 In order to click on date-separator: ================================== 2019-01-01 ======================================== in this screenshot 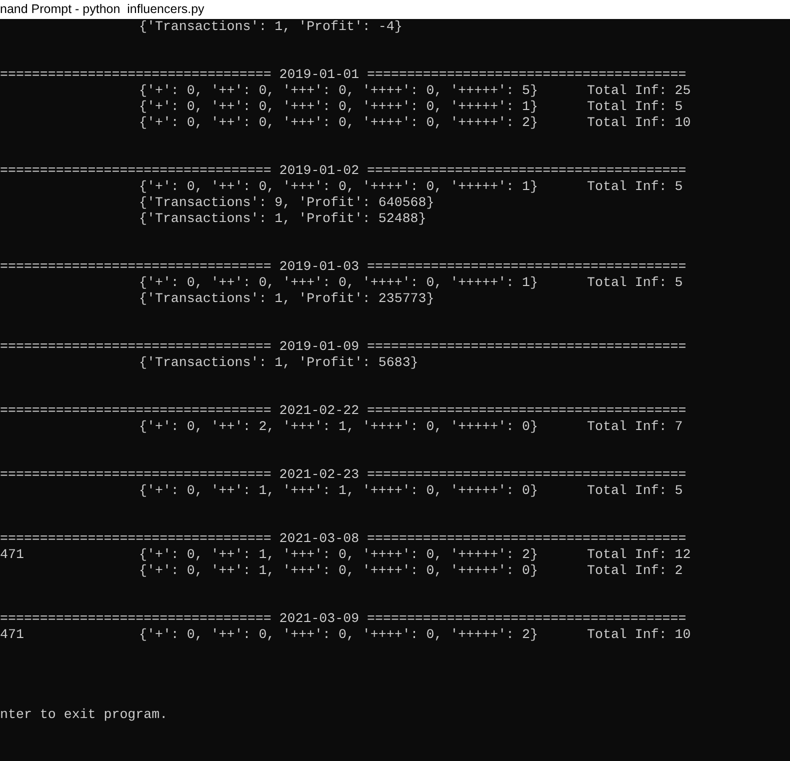, I will do `click(343, 74)`.